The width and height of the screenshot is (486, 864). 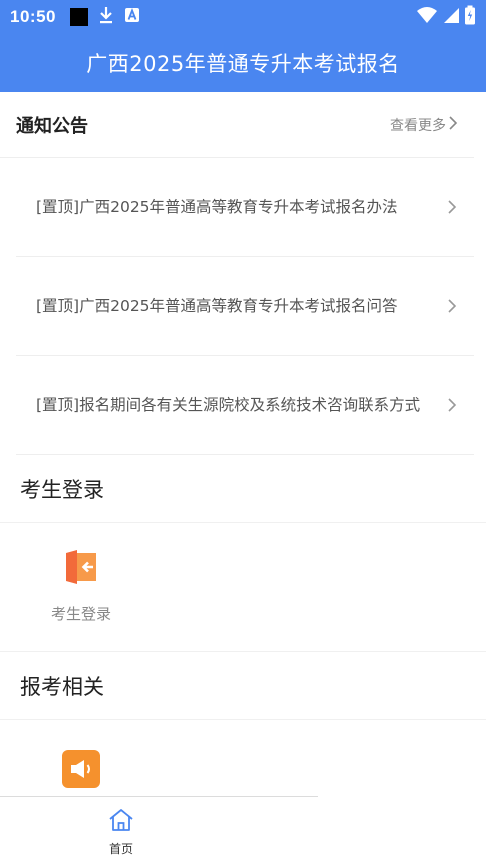 What do you see at coordinates (427, 17) in the screenshot?
I see `wifi-icon` at bounding box center [427, 17].